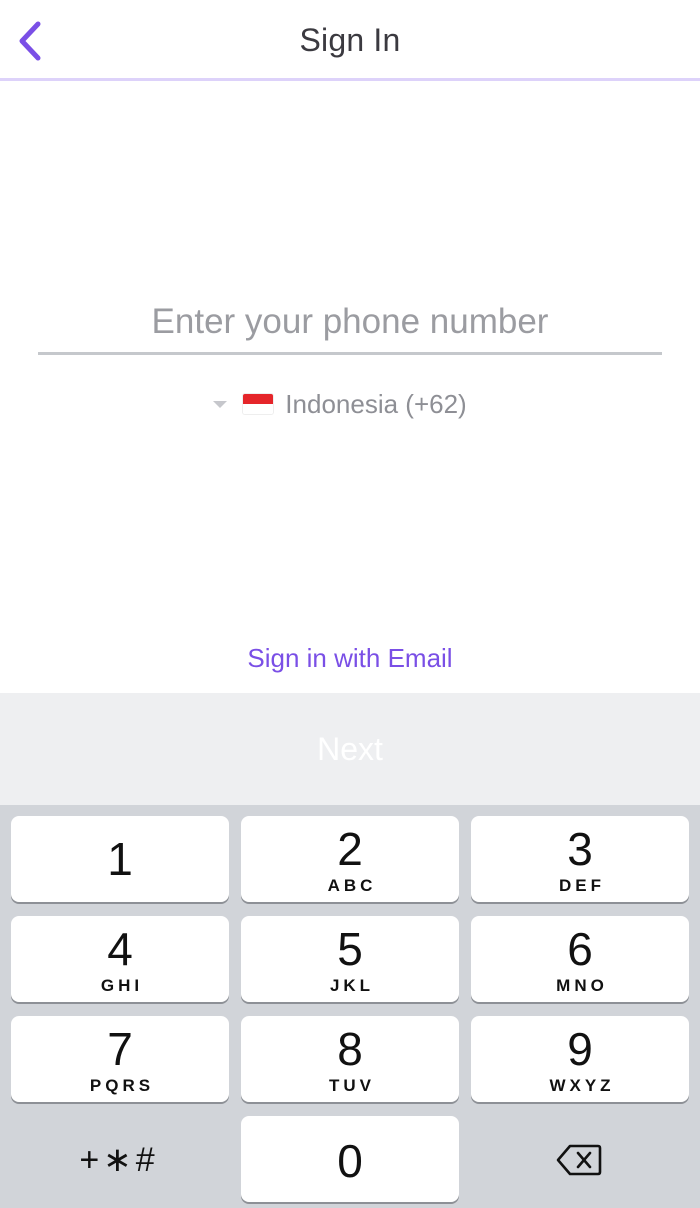 This screenshot has height=1208, width=700. What do you see at coordinates (580, 849) in the screenshot?
I see `key-digit: 3` at bounding box center [580, 849].